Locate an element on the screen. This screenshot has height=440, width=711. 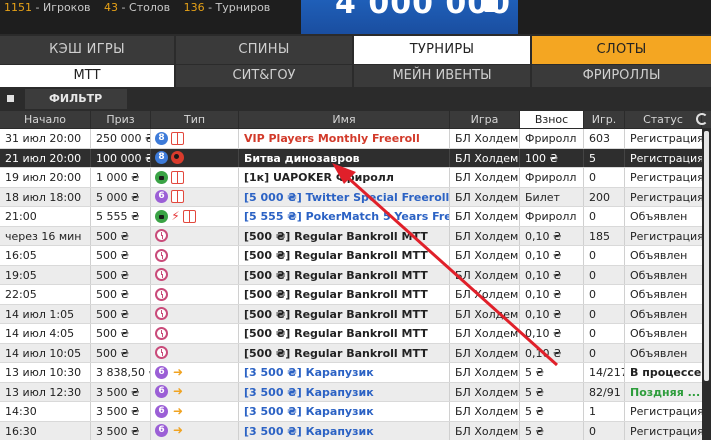
tab-main-events: МЕЙН ИВЕНТЫ is located at coordinates (443, 76).